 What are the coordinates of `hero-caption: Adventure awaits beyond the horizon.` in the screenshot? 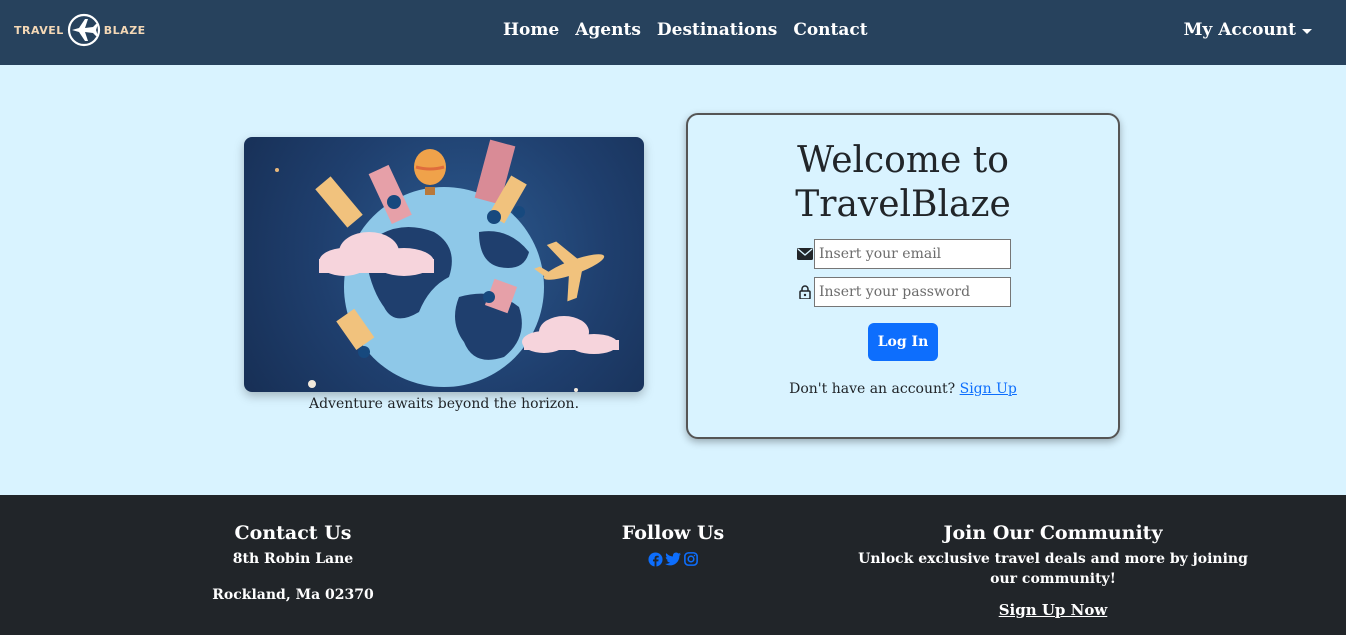 It's located at (444, 404).